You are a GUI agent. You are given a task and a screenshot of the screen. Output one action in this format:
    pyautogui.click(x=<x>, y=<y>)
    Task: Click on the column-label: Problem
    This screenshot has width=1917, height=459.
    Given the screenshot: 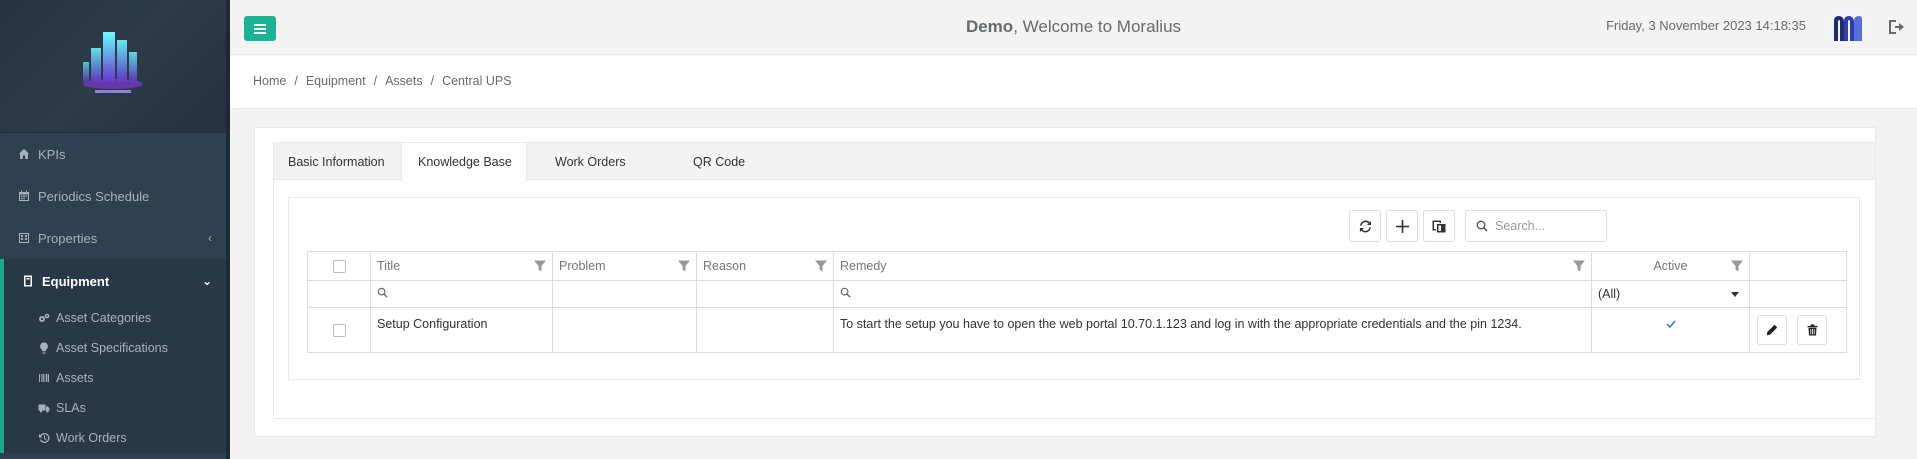 What is the action you would take?
    pyautogui.click(x=582, y=266)
    